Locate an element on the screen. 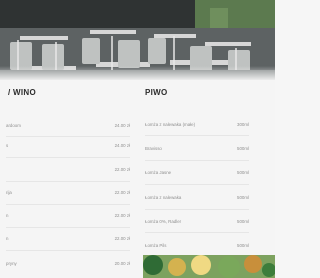 The image size is (320, 278). beer-item-name: Łomża z nalewaka is located at coordinates (163, 197).